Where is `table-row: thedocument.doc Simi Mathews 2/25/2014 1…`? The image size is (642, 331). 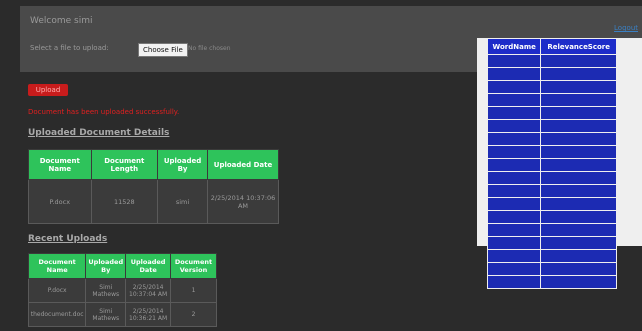
table-row: thedocument.doc Simi Mathews 2/25/2014 1… is located at coordinates (122, 314).